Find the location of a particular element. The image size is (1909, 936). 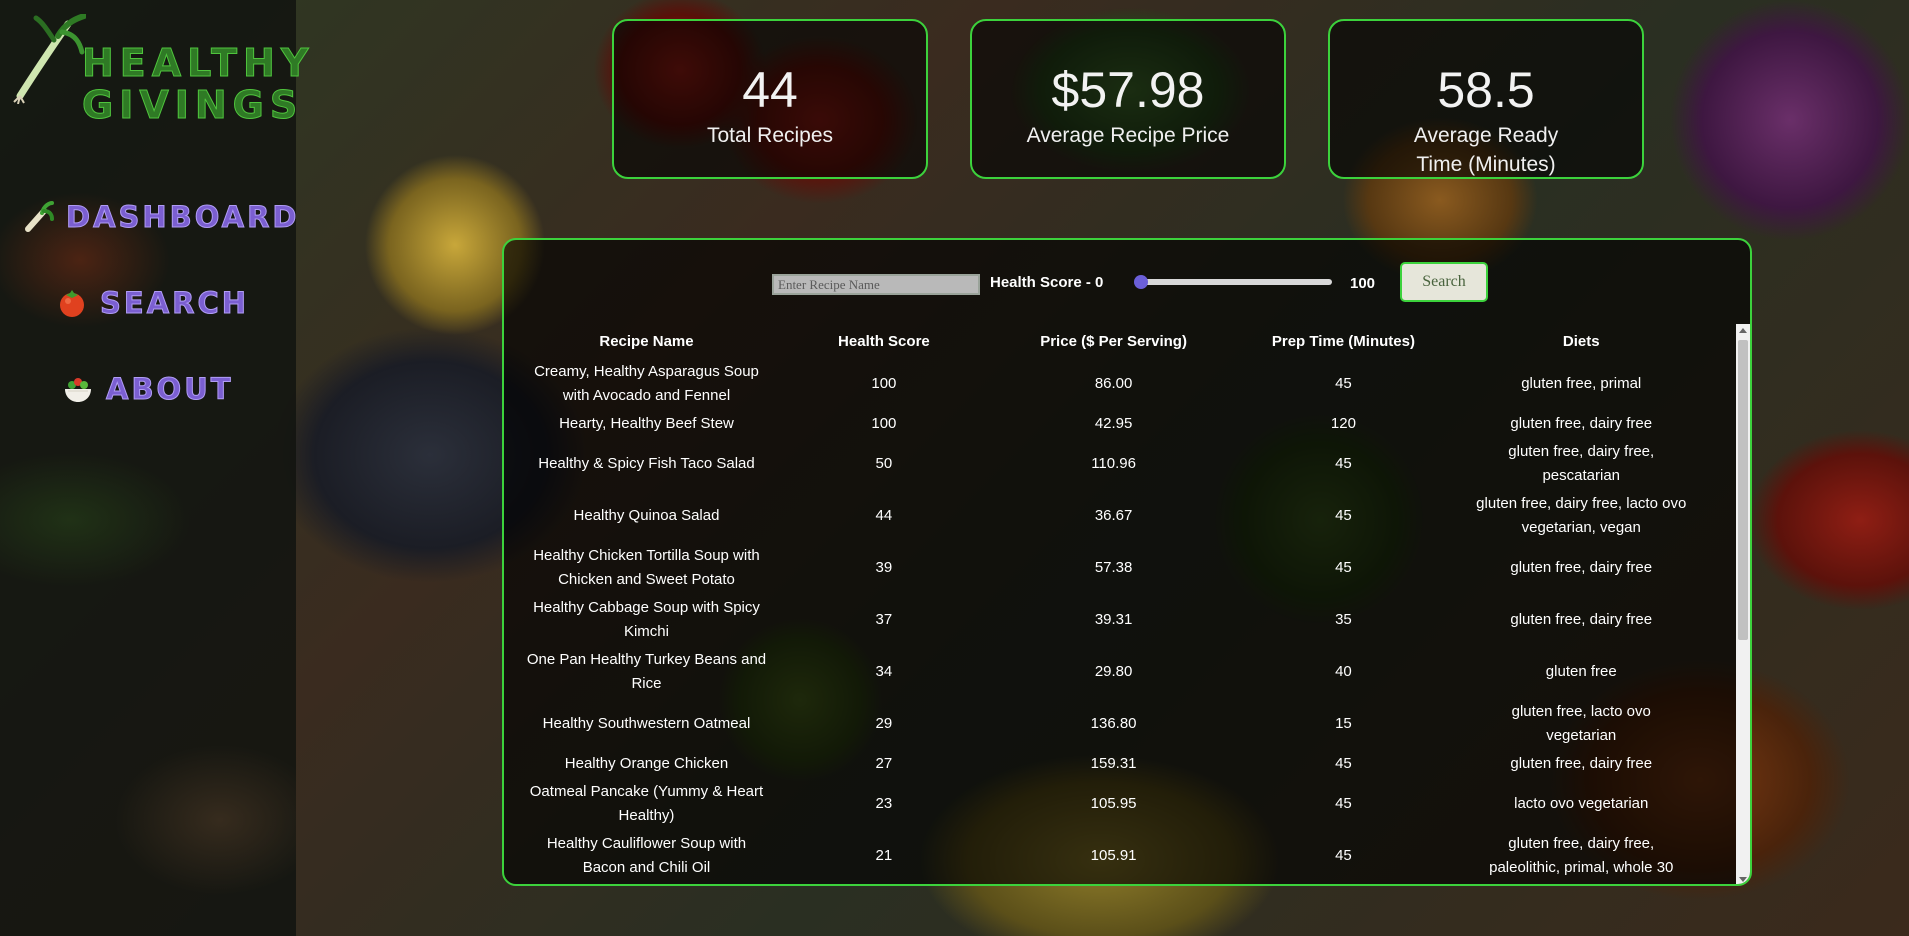

brand-name-line2: Givings is located at coordinates (193, 105).